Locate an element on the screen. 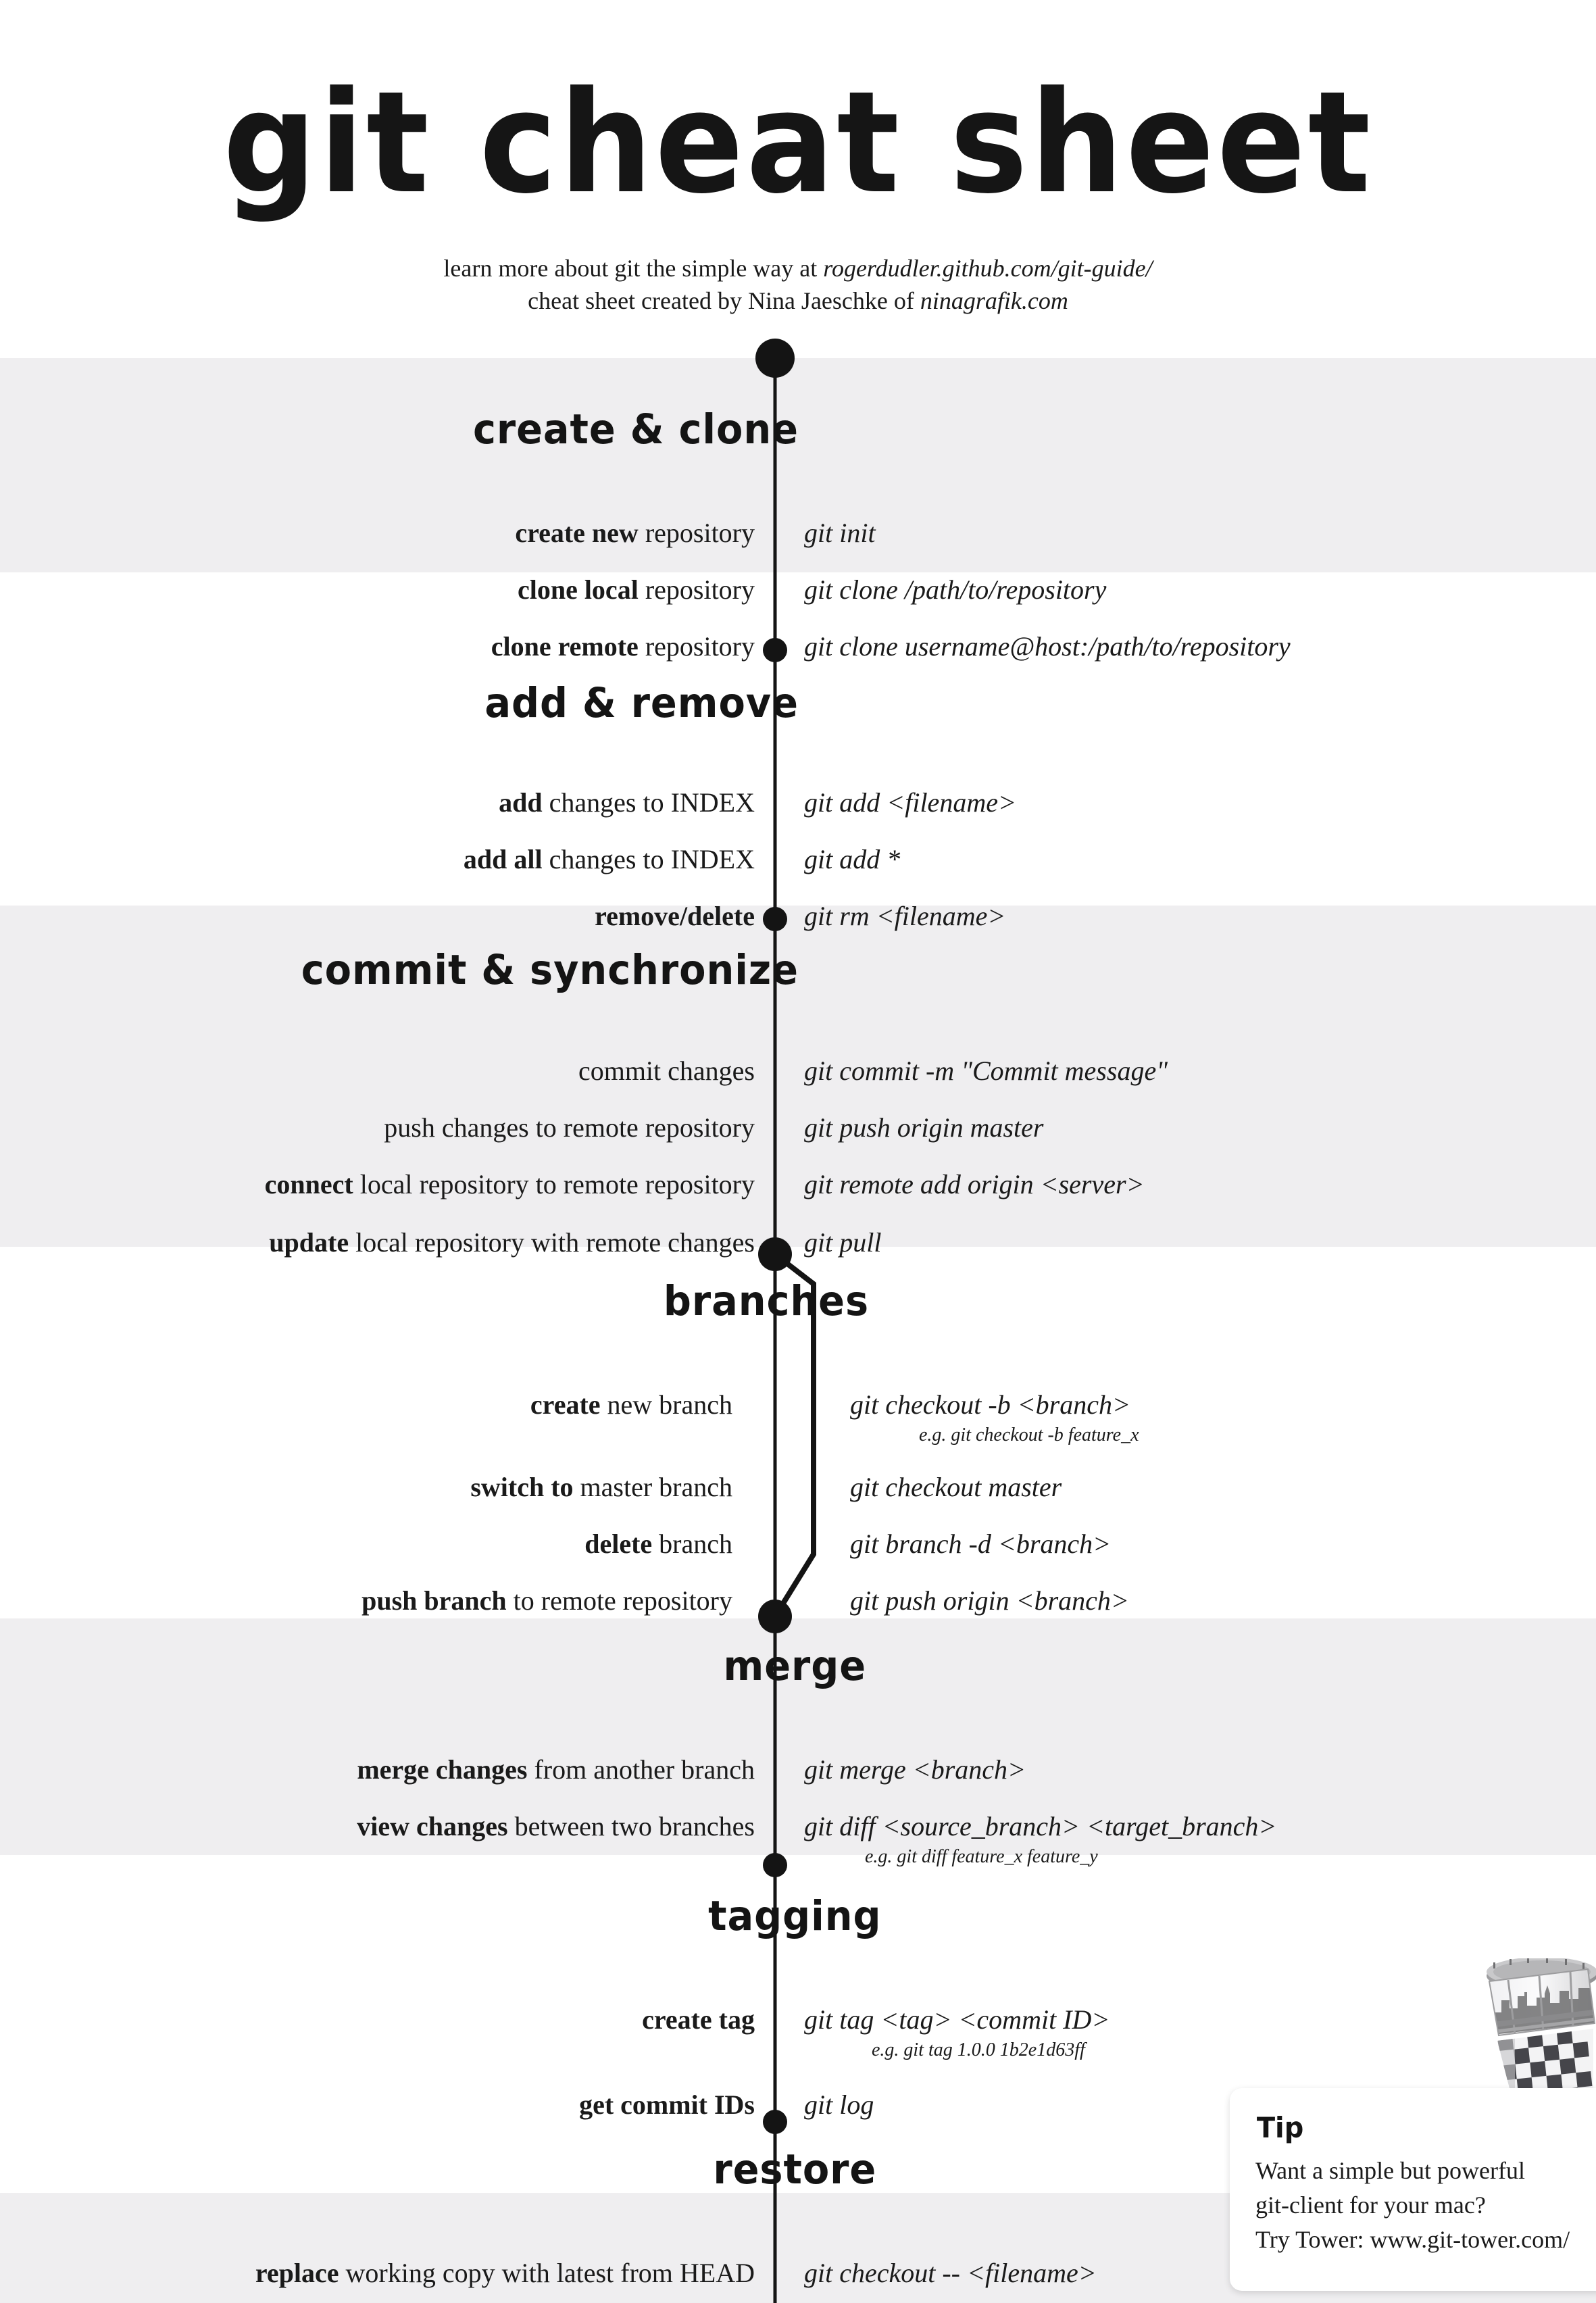 Image resolution: width=1596 pixels, height=2303 pixels. tip-line-1: Want a simple but powerful is located at coordinates (1391, 2170).